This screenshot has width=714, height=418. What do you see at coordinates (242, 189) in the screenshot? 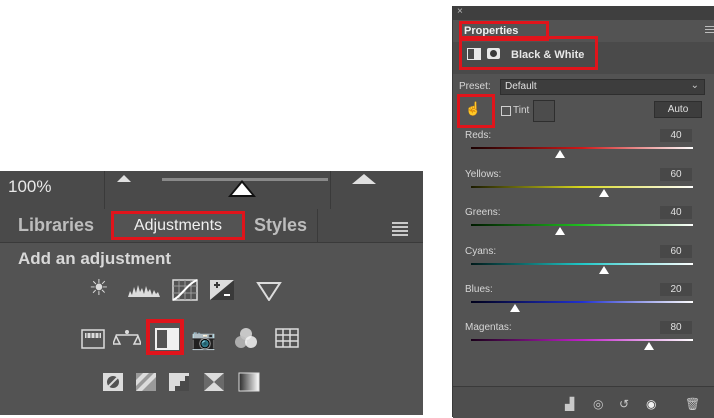
I see `zoom-slider-thumb` at bounding box center [242, 189].